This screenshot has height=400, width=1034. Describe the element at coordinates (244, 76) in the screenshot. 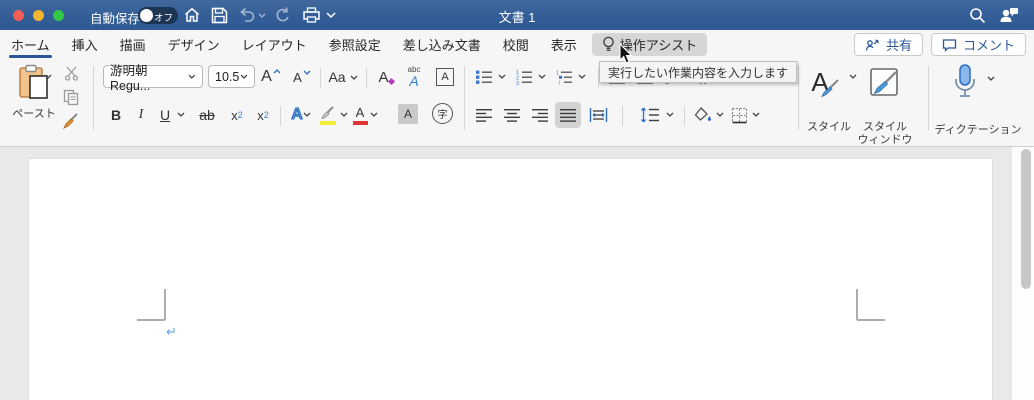

I see `font-size-chevron-icon` at that location.